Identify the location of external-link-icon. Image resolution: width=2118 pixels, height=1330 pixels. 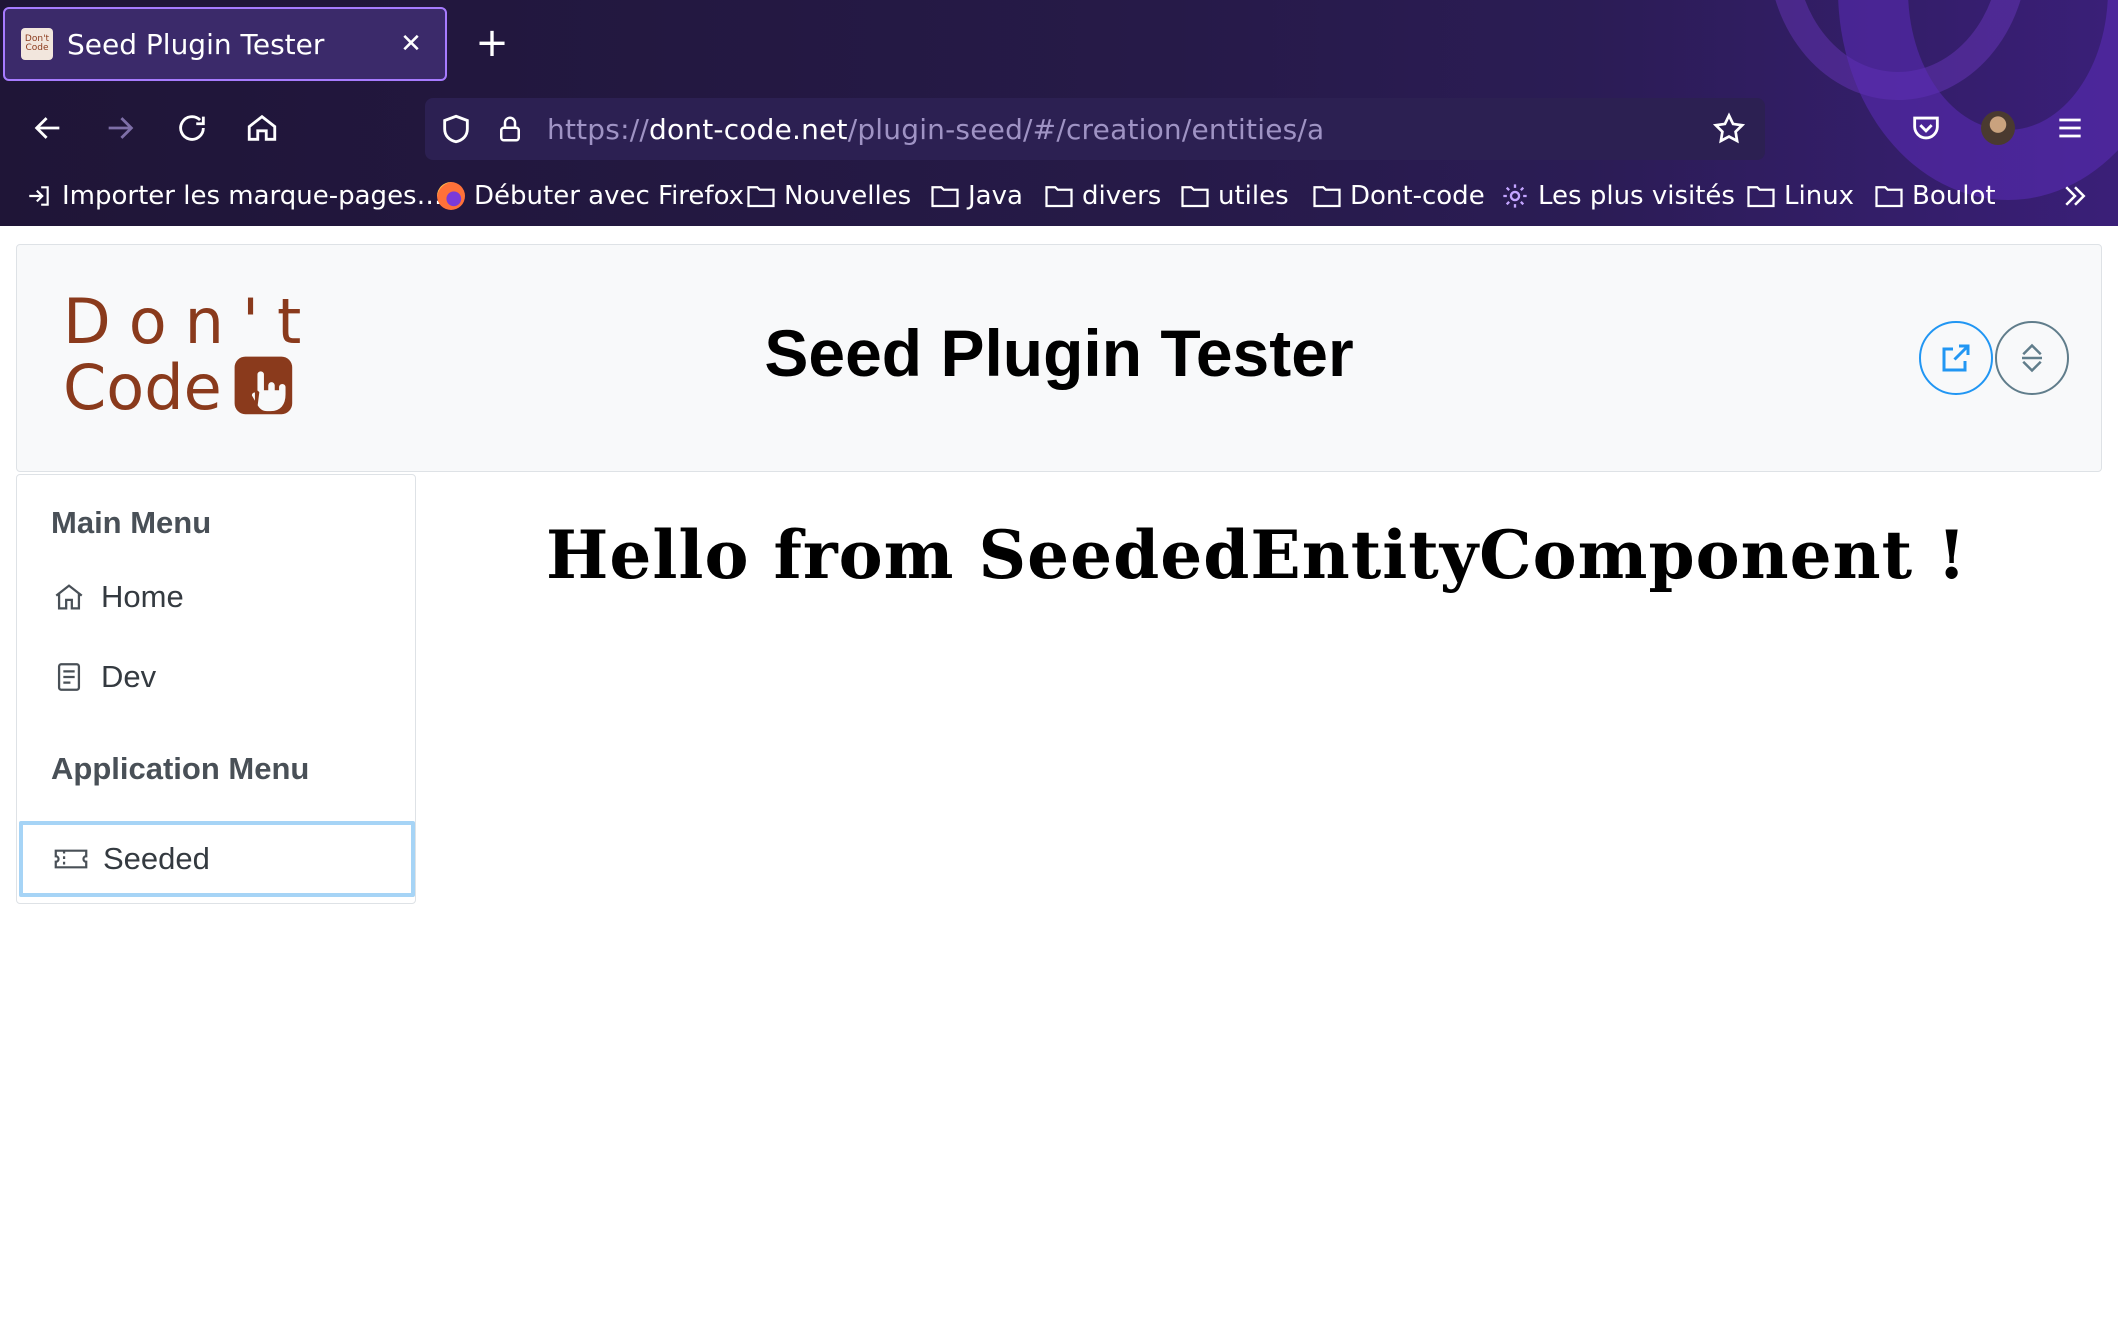
(1956, 358).